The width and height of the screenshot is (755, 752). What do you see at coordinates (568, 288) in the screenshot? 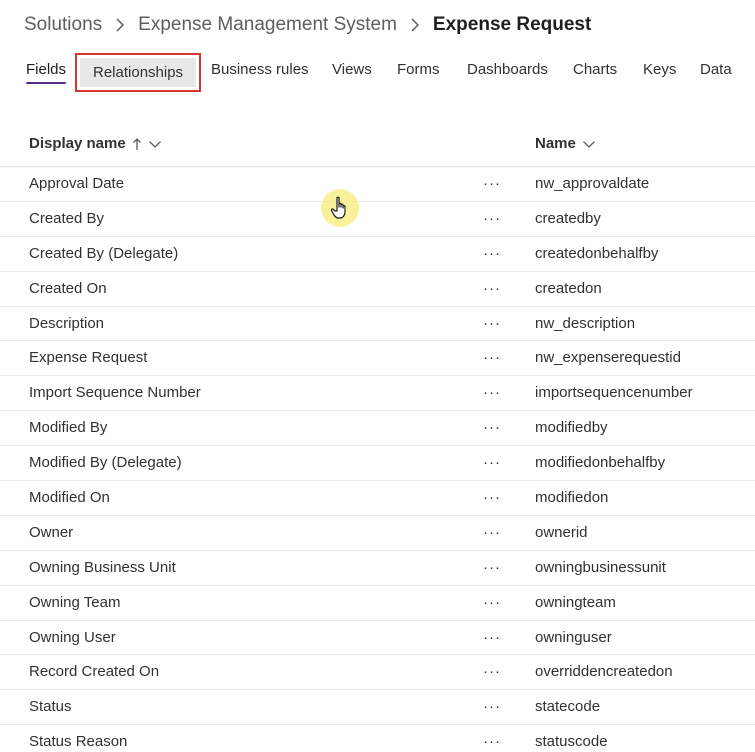
I see `logical-name-cell: createdon` at bounding box center [568, 288].